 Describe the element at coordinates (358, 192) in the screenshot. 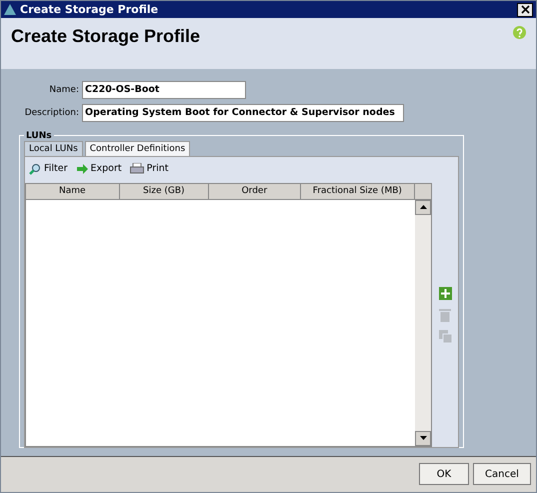

I see `column-header: Fractional Size (MB)` at that location.